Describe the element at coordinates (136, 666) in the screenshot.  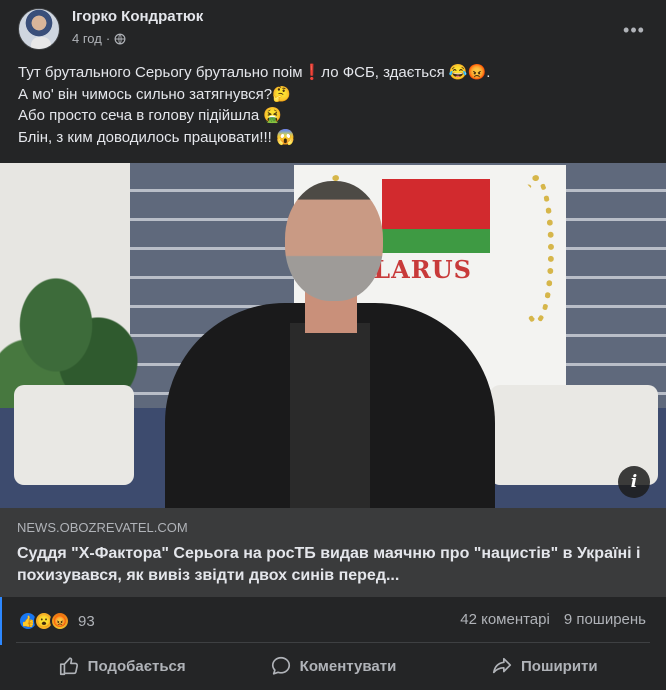
I see `like-label: Подобається` at that location.